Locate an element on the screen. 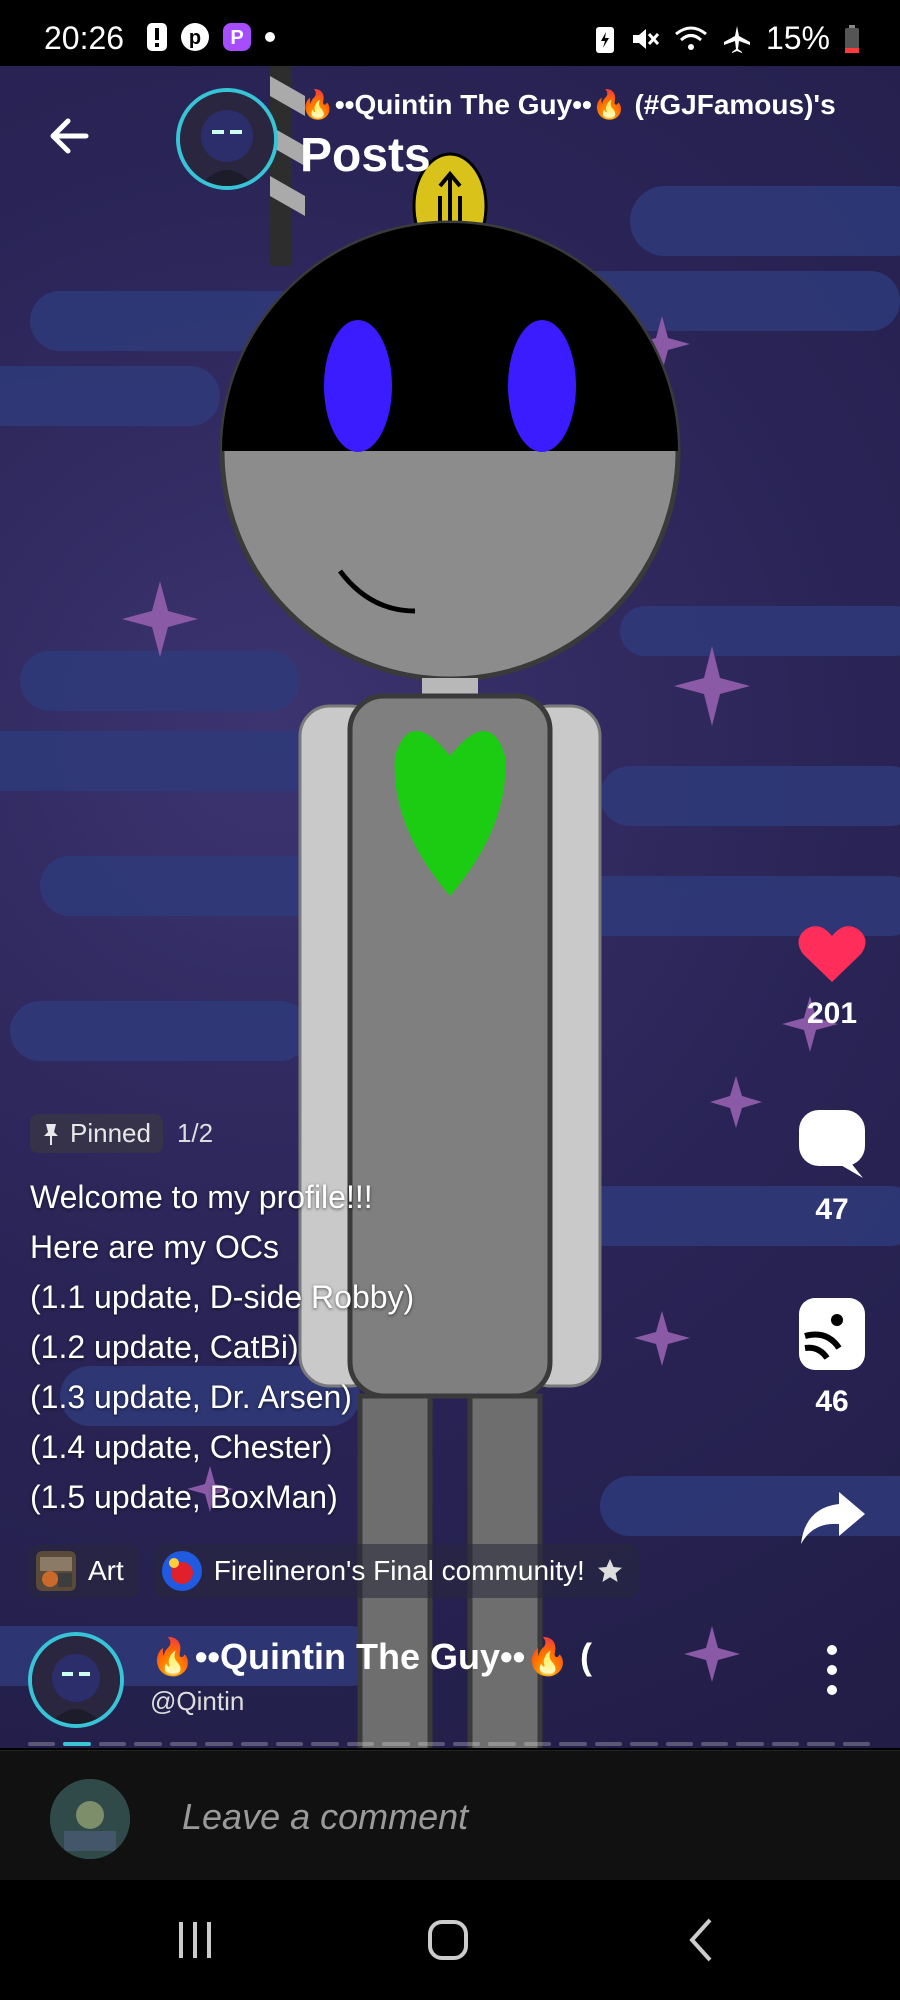 This screenshot has height=2000, width=900. back-button is located at coordinates (70, 136).